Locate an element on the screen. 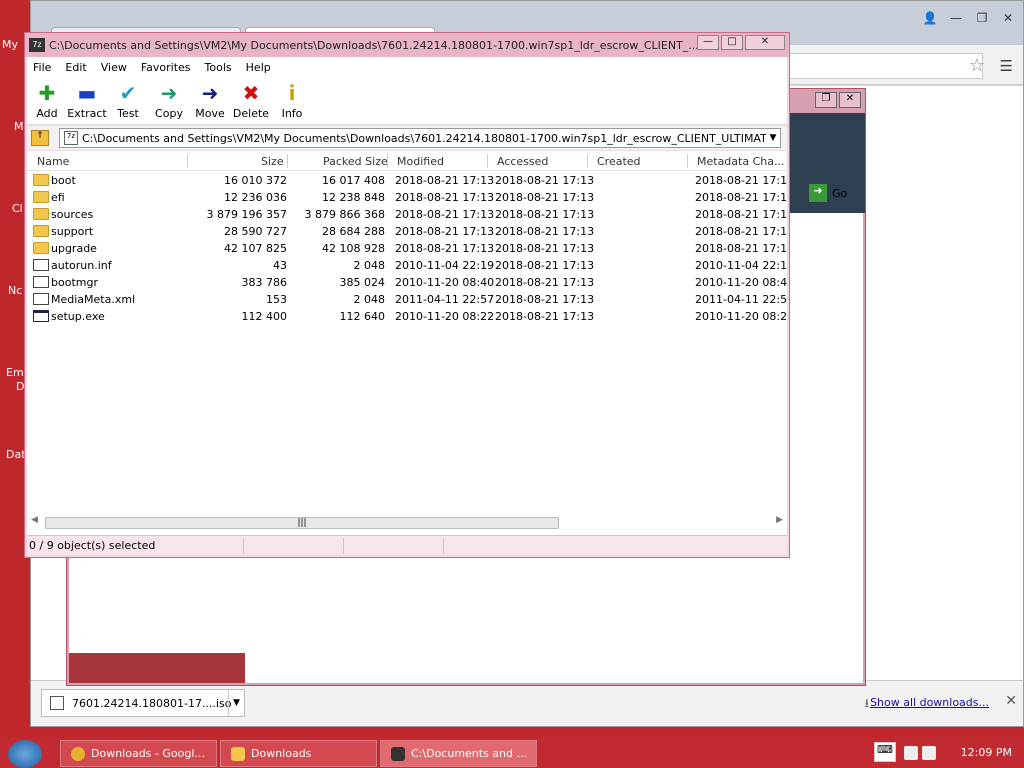 Image resolution: width=1024 pixels, height=768 pixels. volume-icon is located at coordinates (929, 753).